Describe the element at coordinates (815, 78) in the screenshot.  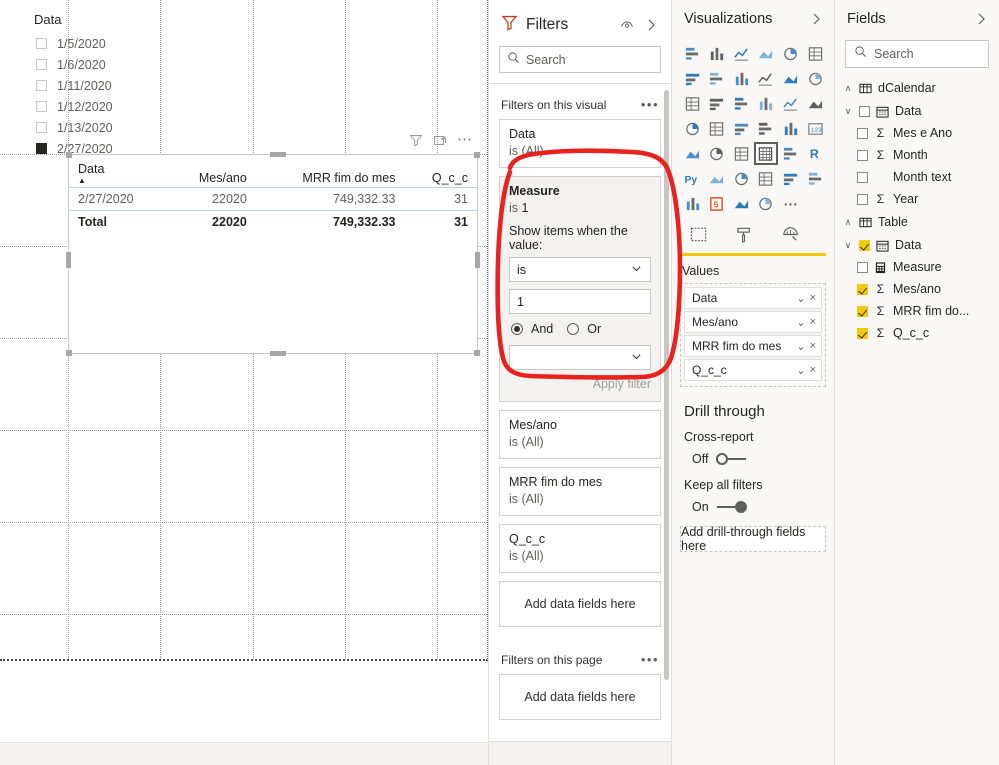
I see `ribbon-chart-icon` at that location.